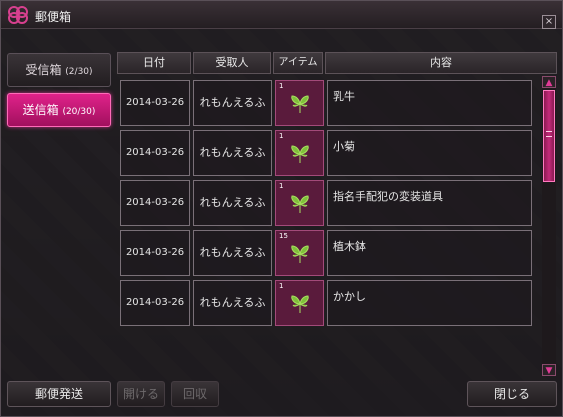  What do you see at coordinates (326, 253) in the screenshot?
I see `table-row: 2014-03-26 れもんえるふ 15 植木鉢` at bounding box center [326, 253].